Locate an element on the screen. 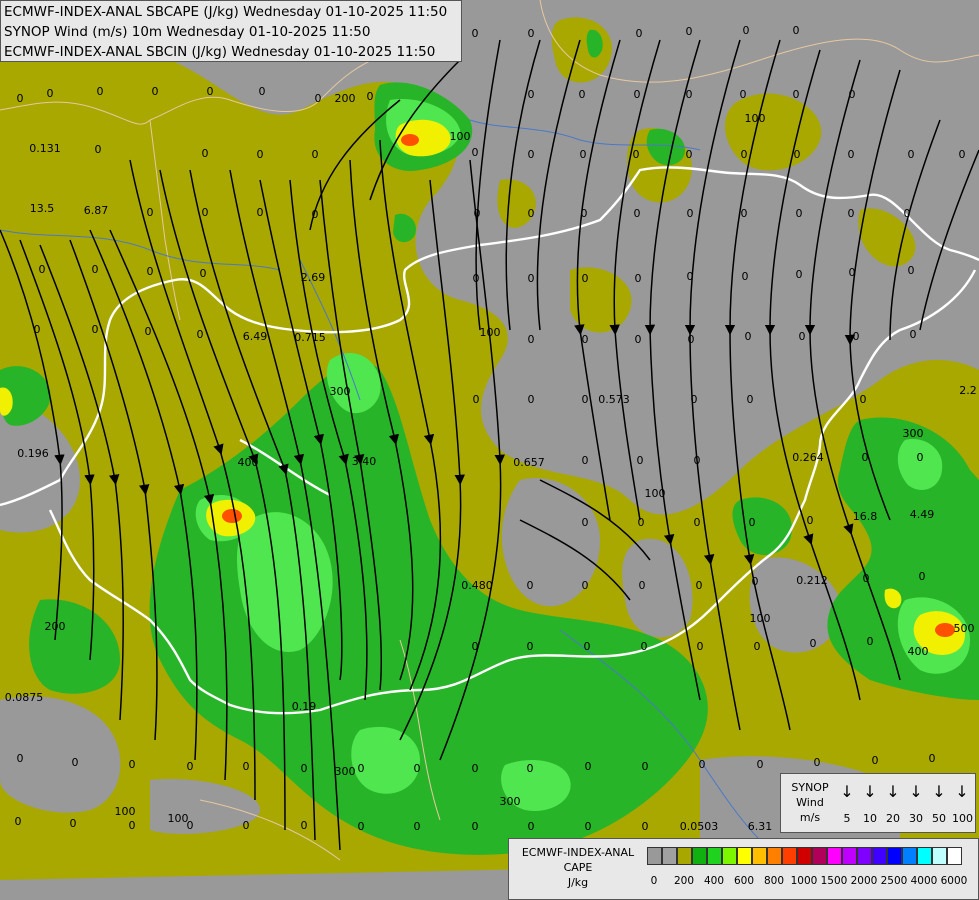 Image resolution: width=979 pixels, height=900 pixels. map-value-label: 4.49 is located at coordinates (922, 514).